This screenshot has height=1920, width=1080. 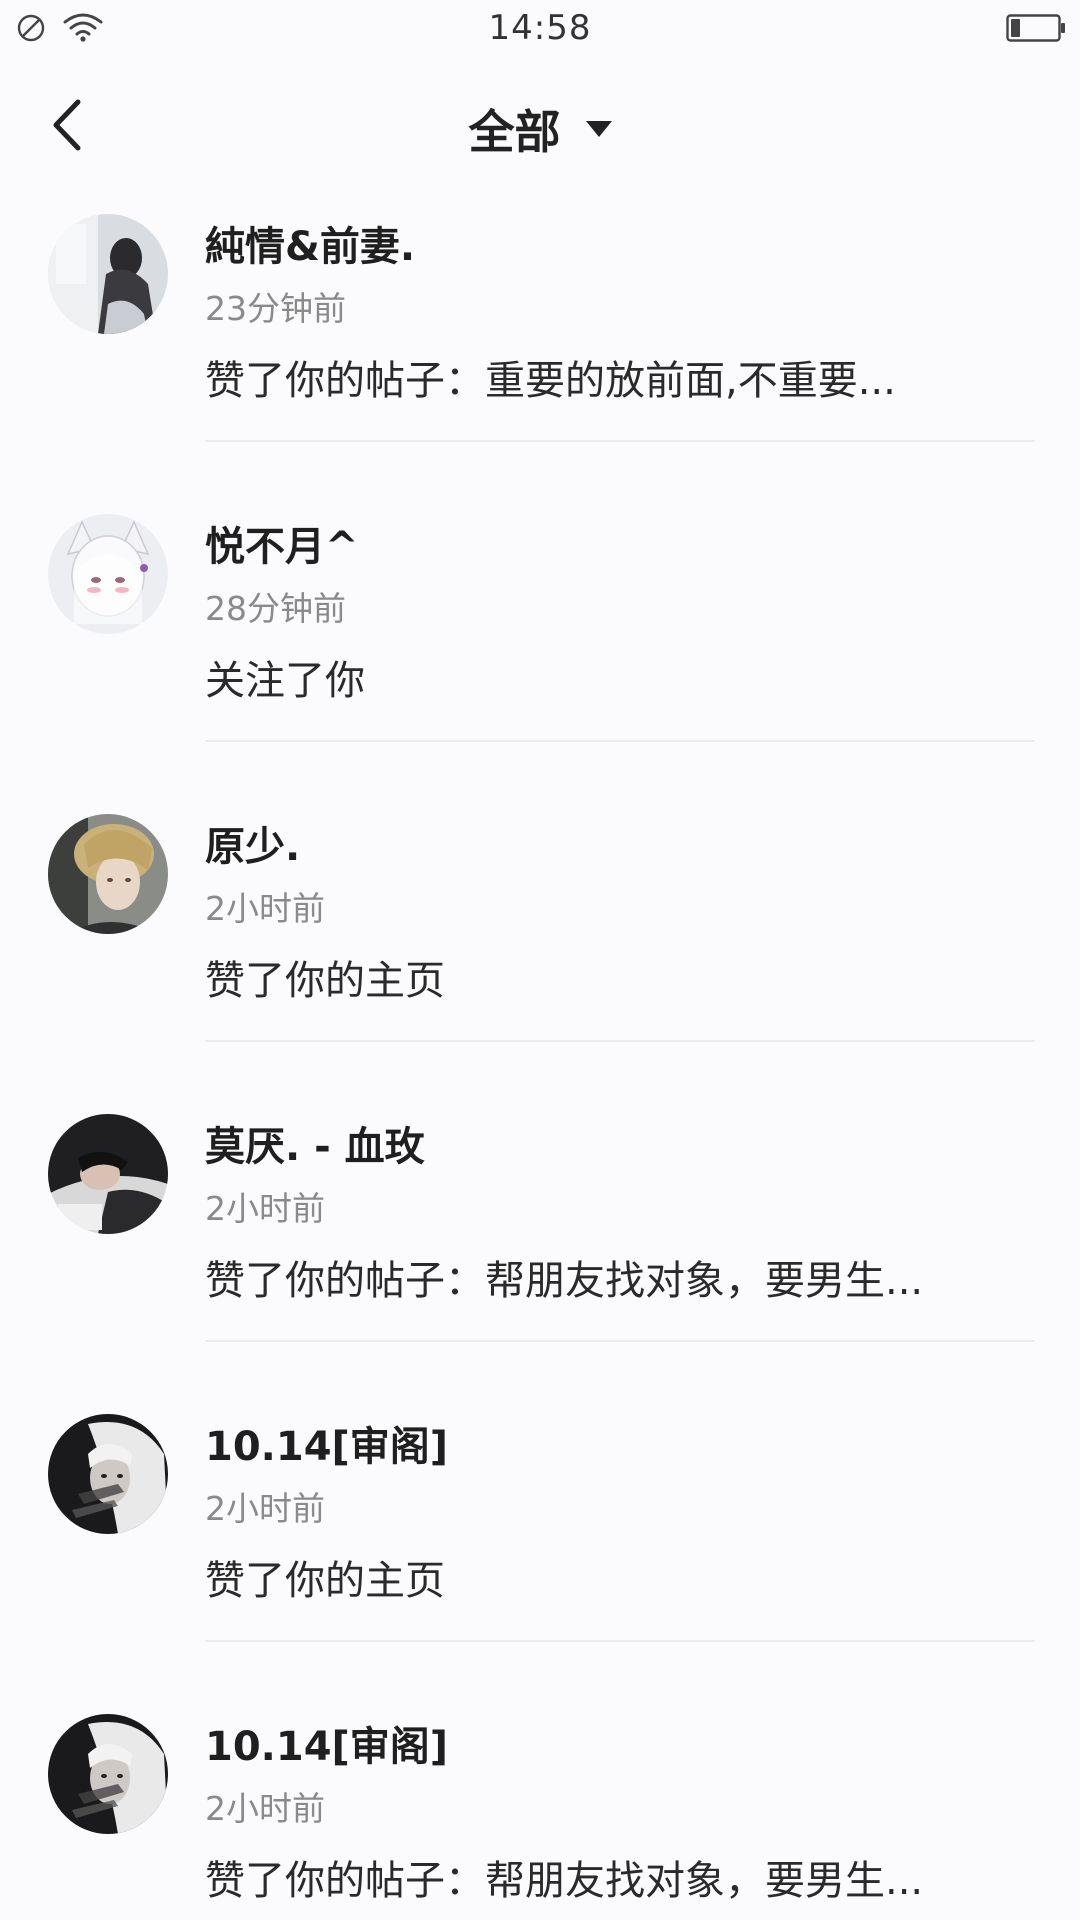 I want to click on user-name: 純情&前妻., so click(x=310, y=243).